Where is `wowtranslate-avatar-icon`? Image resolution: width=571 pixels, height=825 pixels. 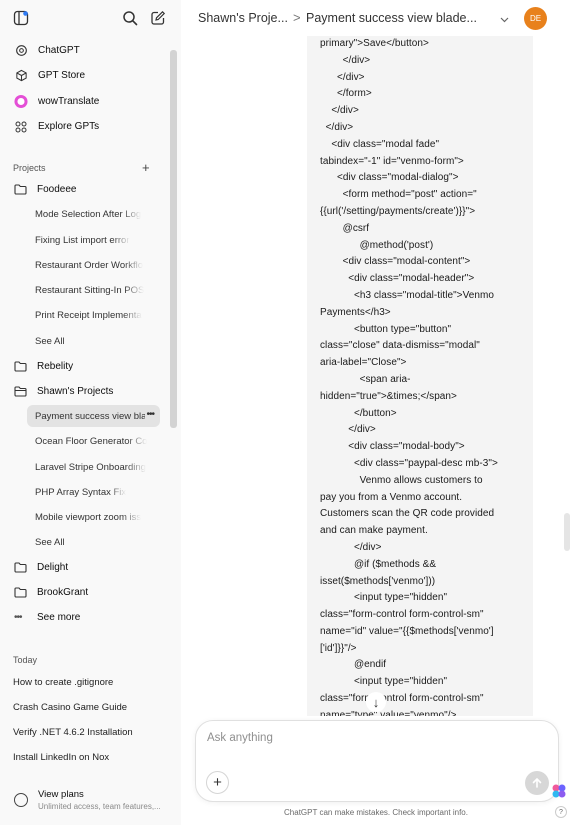 wowtranslate-avatar-icon is located at coordinates (21, 101).